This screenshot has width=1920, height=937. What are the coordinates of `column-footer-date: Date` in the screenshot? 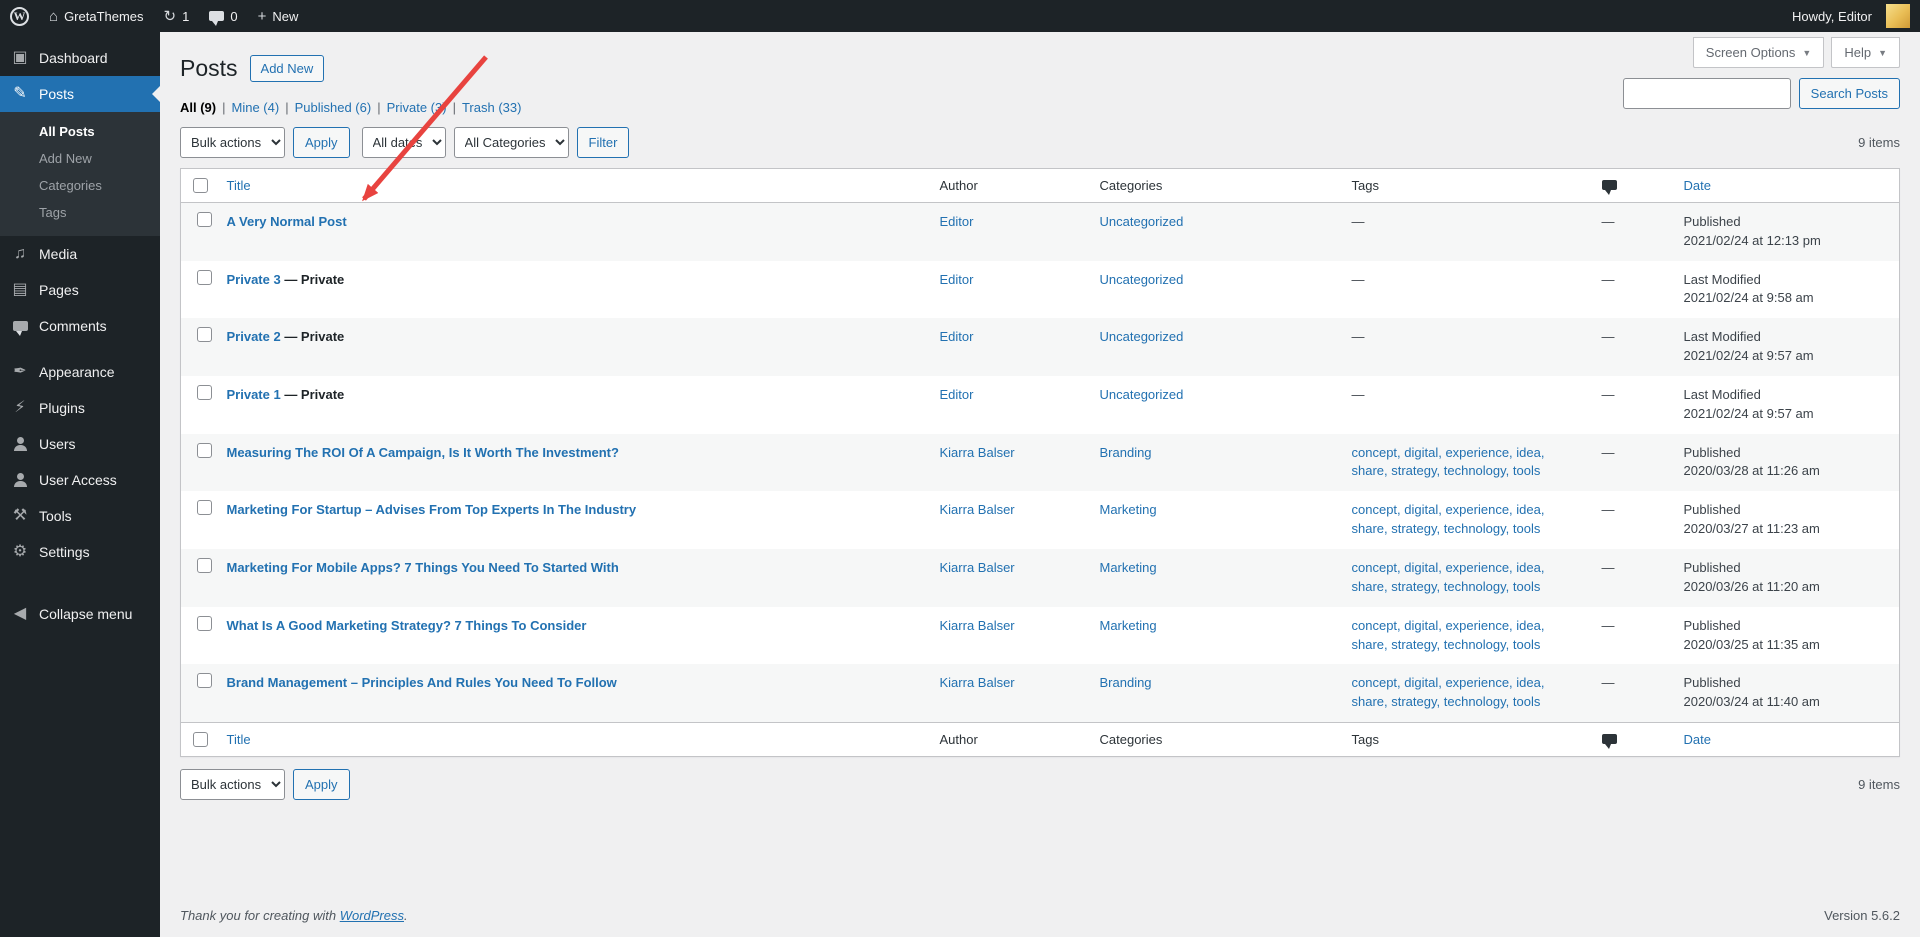 It's located at (1697, 739).